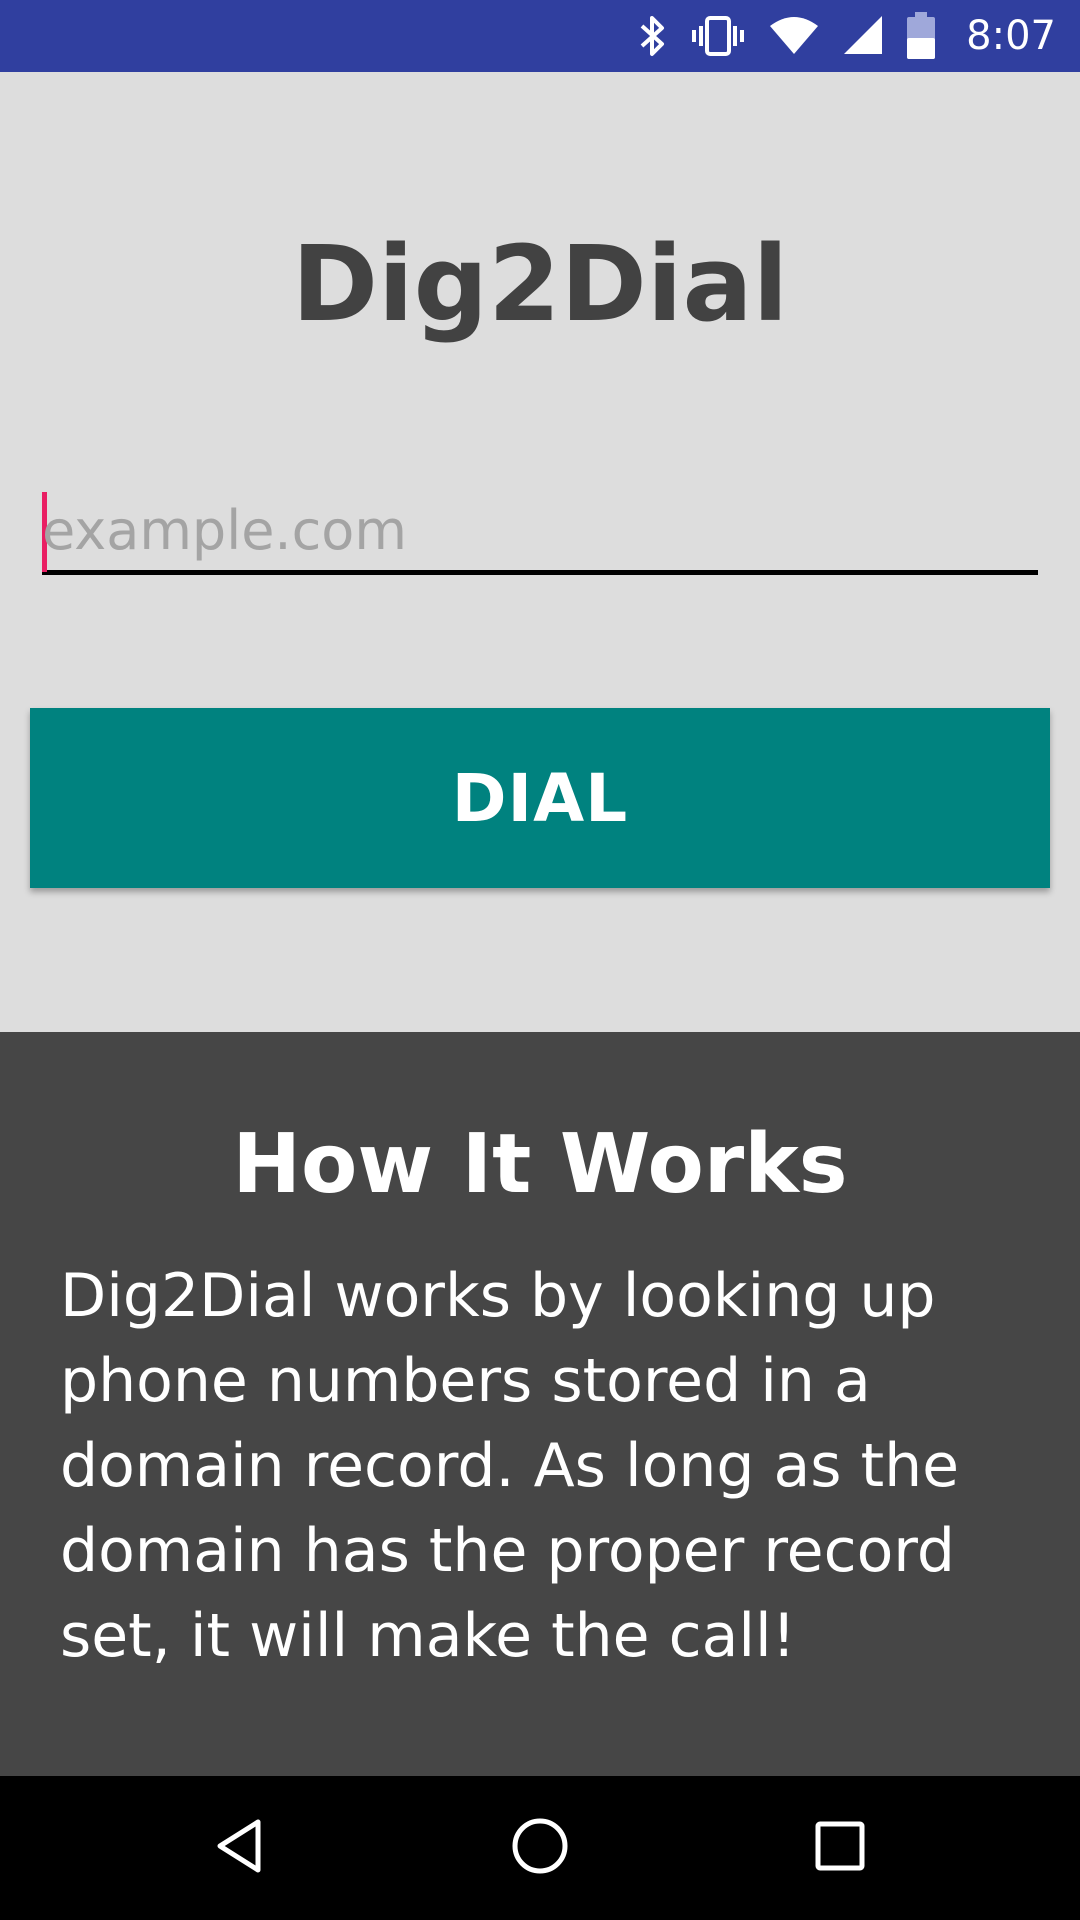 The width and height of the screenshot is (1080, 1920). I want to click on navigation-bar, so click(540, 1848).